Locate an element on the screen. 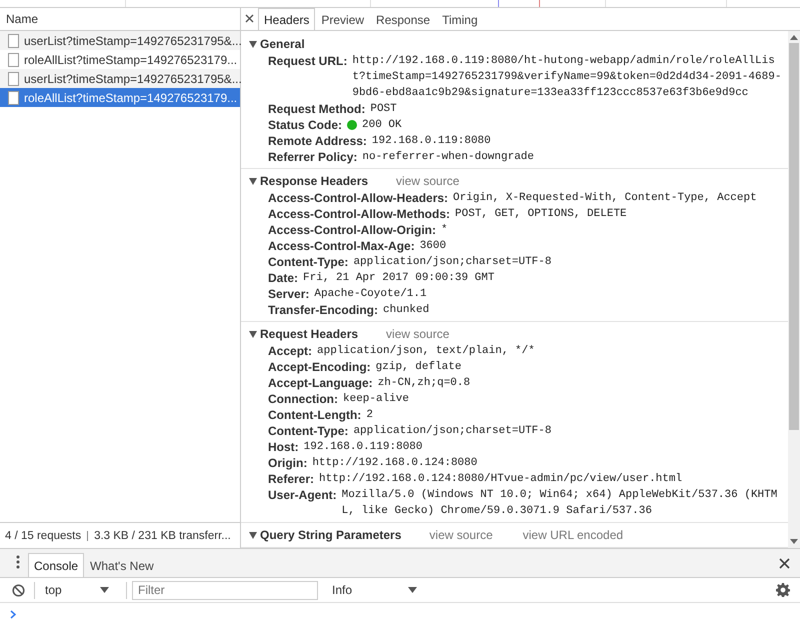  header-value: POST, GET, OPTIONS, DELETE is located at coordinates (541, 214).